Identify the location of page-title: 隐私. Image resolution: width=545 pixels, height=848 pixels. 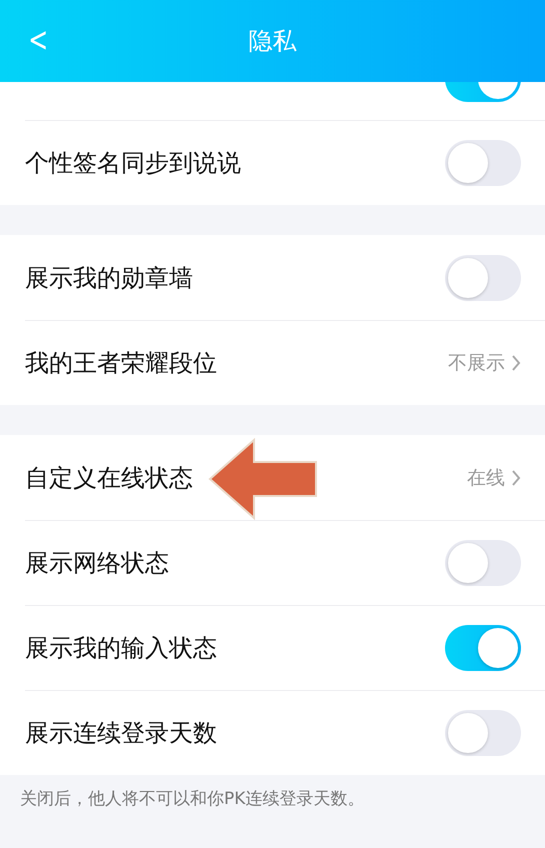
(272, 41).